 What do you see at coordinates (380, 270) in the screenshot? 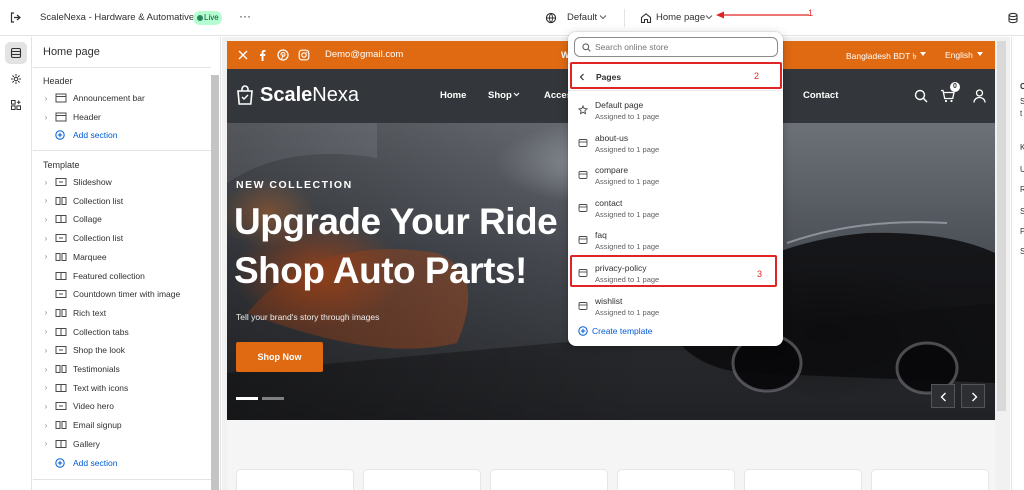
I see `hero-headline-line-2: Shop Auto Parts!` at bounding box center [380, 270].